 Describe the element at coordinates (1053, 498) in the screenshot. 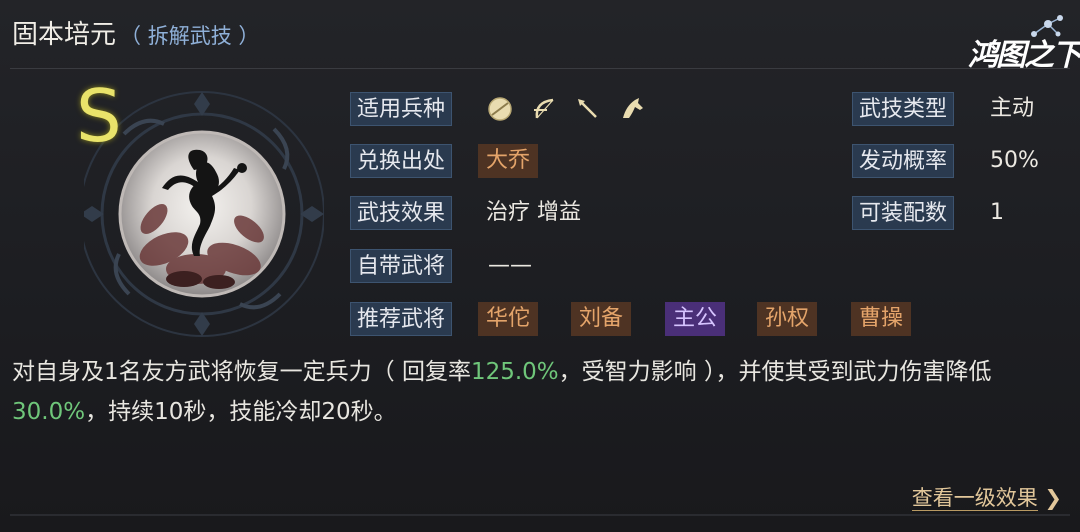

I see `chevron-right-icon: ❯` at that location.